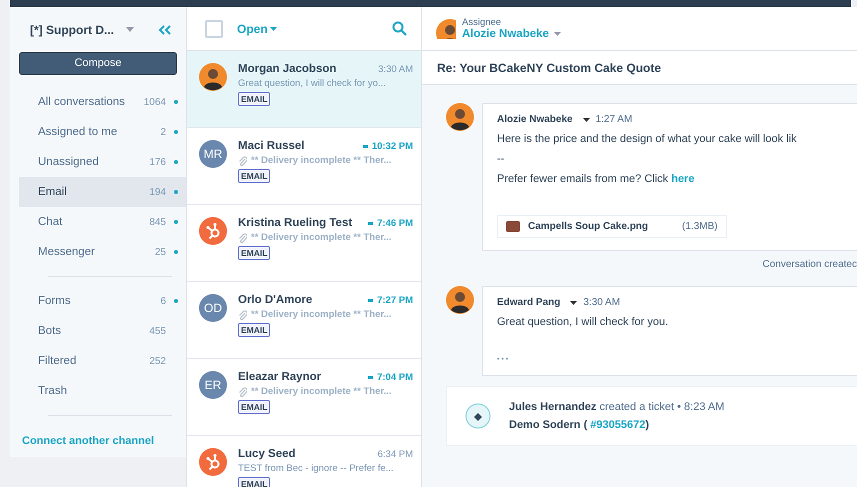  What do you see at coordinates (102, 361) in the screenshot?
I see `nav-item: Filtered 252` at bounding box center [102, 361].